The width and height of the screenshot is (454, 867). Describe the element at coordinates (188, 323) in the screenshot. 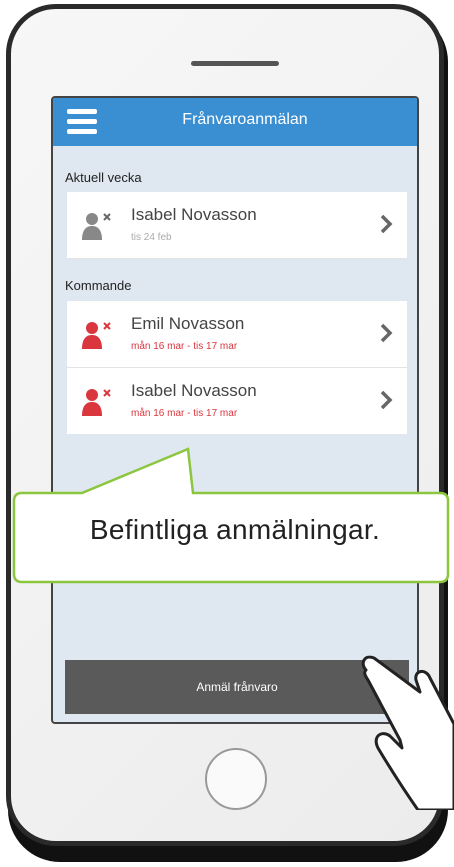

I see `absence-name: Emil Novasson` at that location.